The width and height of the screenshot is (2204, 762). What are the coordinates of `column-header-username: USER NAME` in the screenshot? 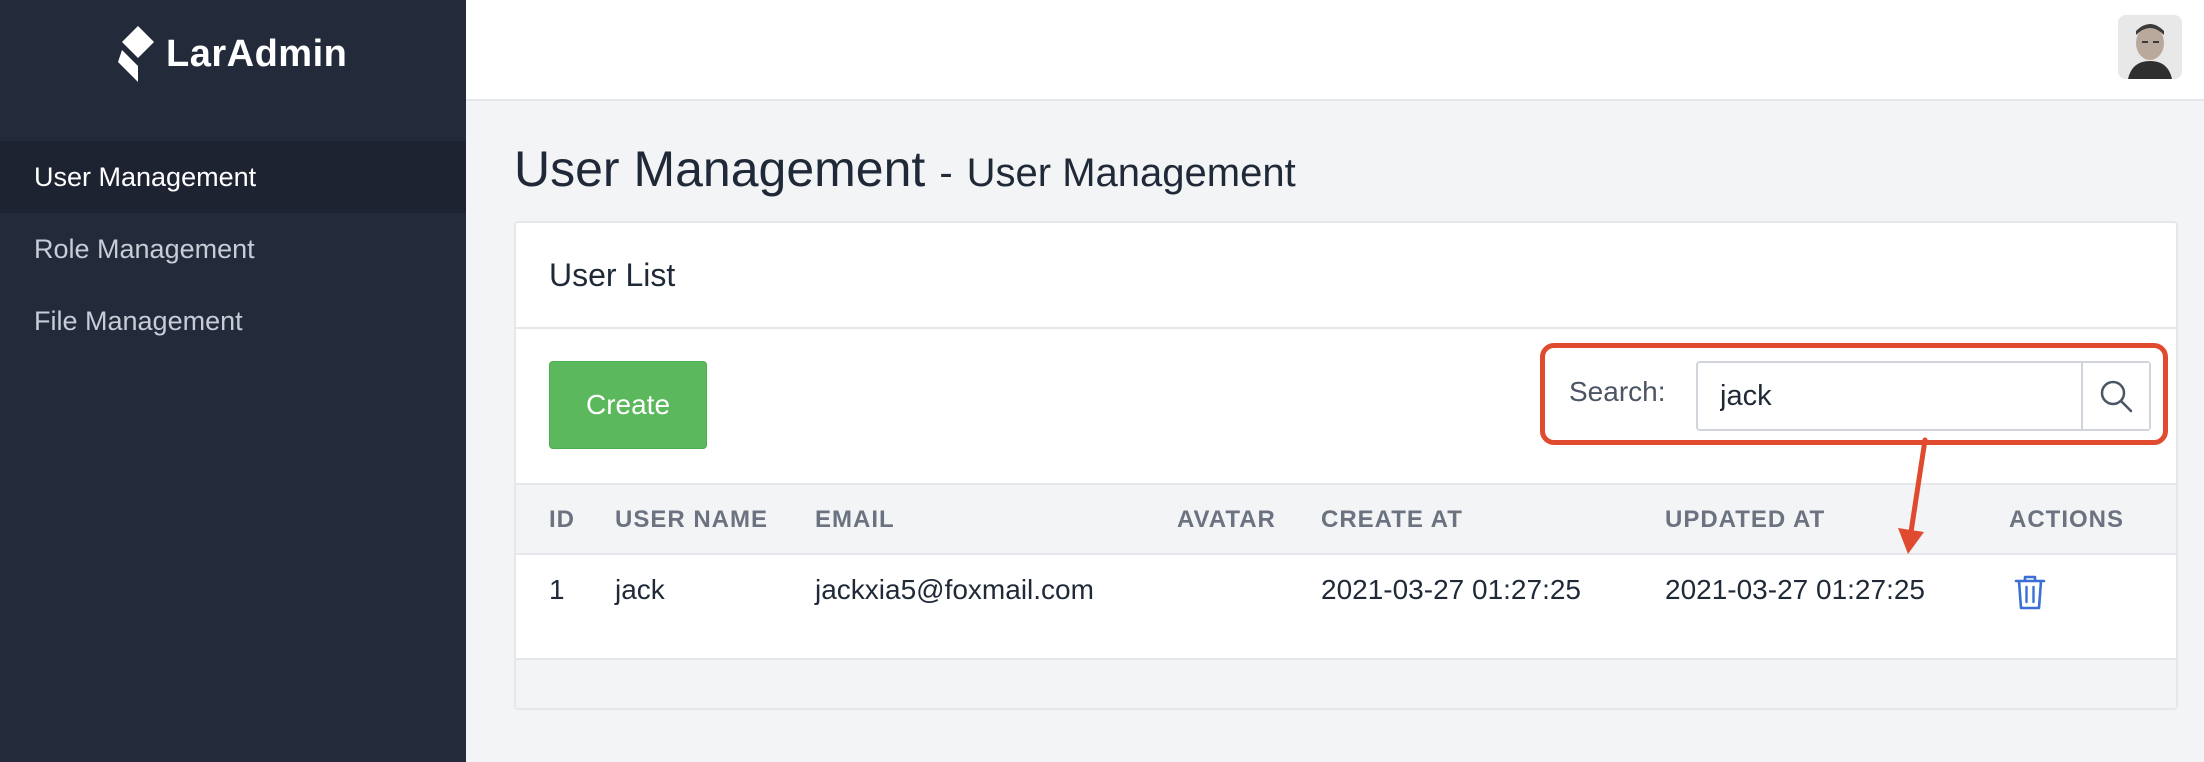 It's located at (691, 520).